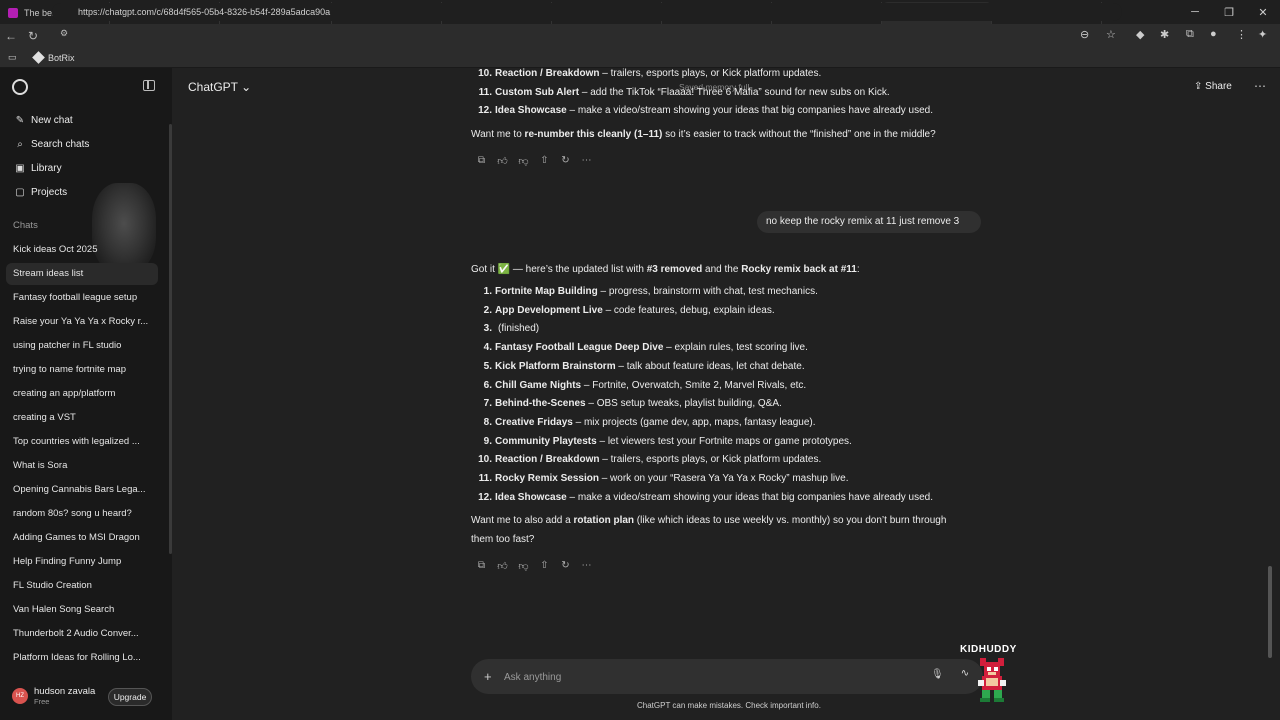 This screenshot has width=1280, height=720. I want to click on list-item-title: App Development Live, so click(549, 310).